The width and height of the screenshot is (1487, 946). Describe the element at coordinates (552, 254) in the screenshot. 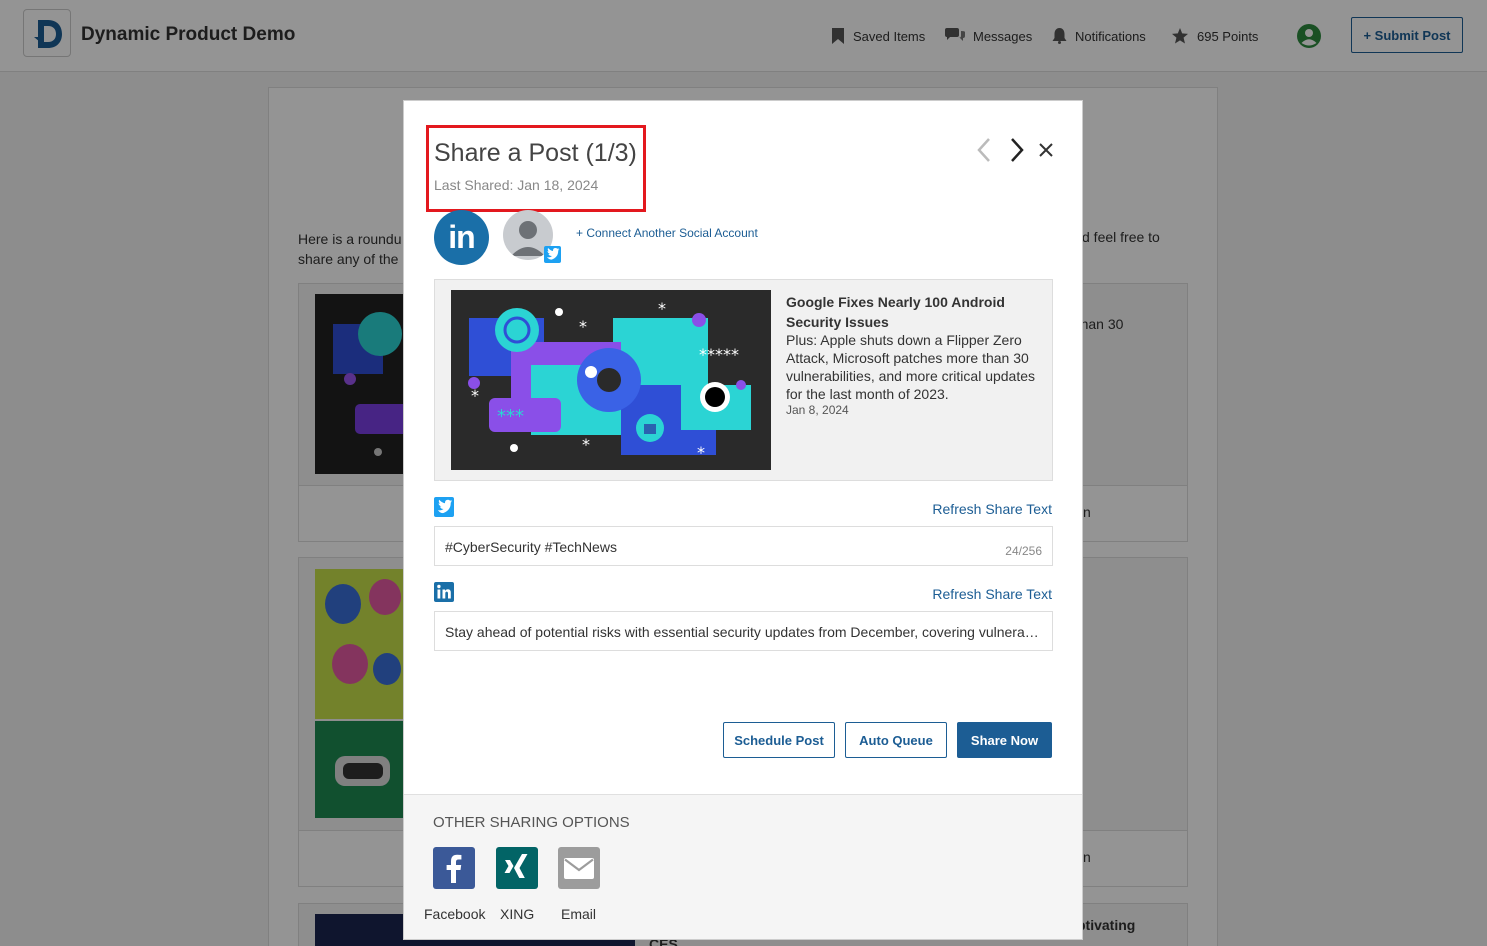

I see `twitter-badge-icon` at that location.